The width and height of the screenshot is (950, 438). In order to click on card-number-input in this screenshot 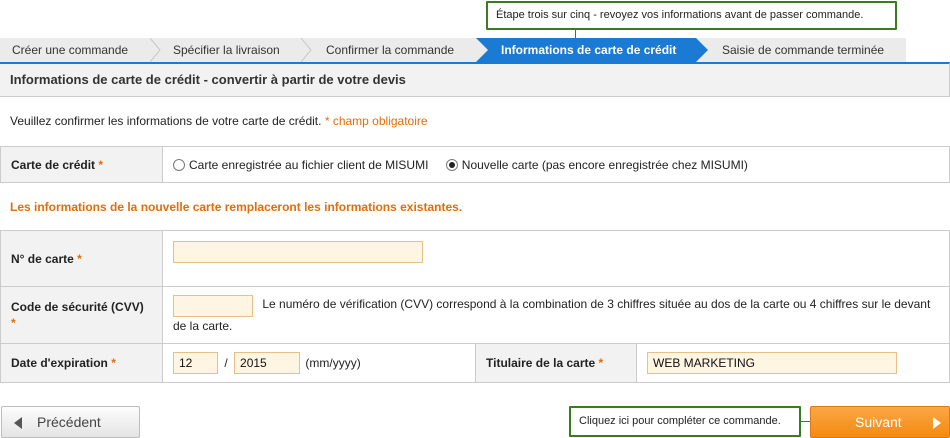, I will do `click(298, 252)`.